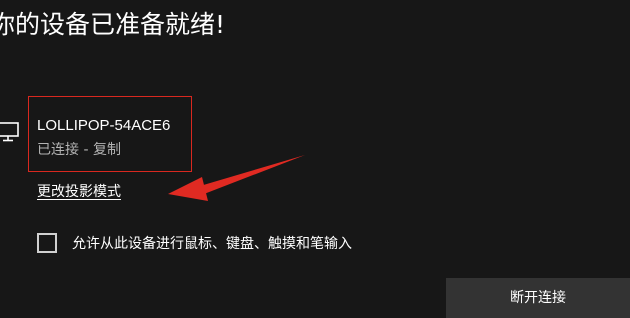 This screenshot has width=630, height=318. Describe the element at coordinates (104, 125) in the screenshot. I see `device-name: LOLLIPOP-54ACE6` at that location.